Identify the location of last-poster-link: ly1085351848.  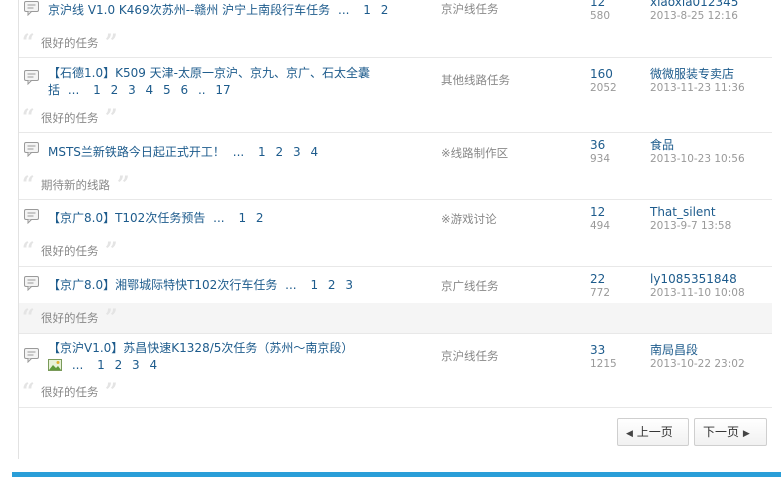
(712, 279).